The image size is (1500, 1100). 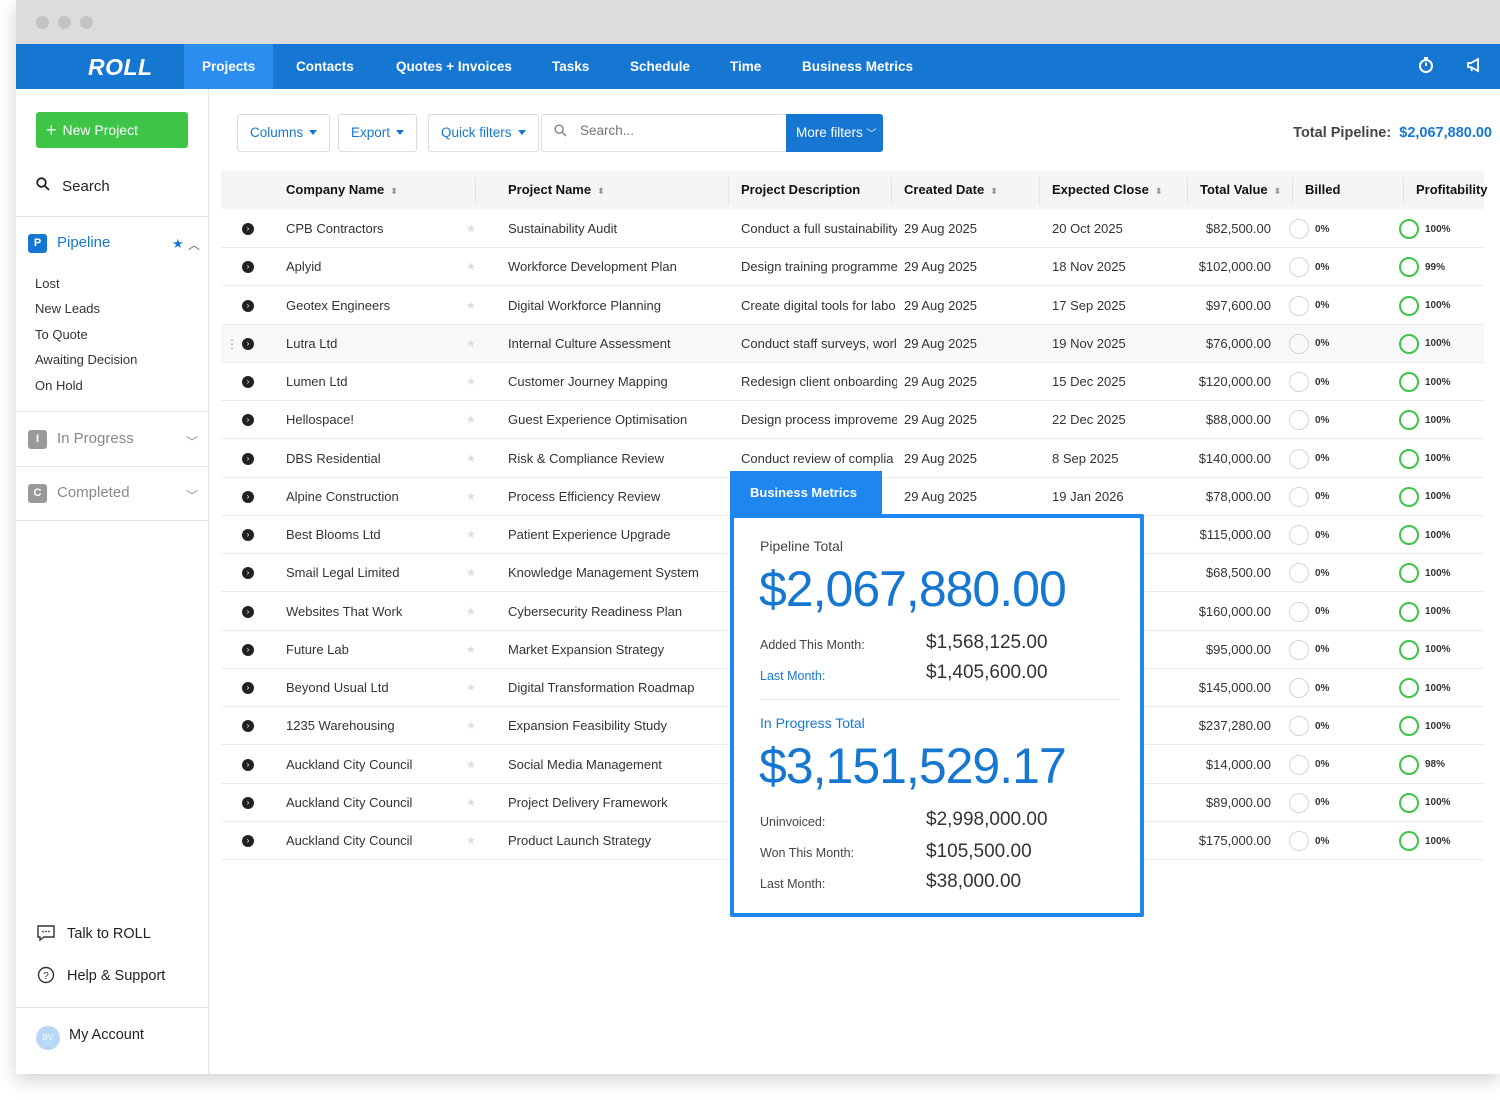 I want to click on cell-company: Lumen Ltd, so click(x=378, y=382).